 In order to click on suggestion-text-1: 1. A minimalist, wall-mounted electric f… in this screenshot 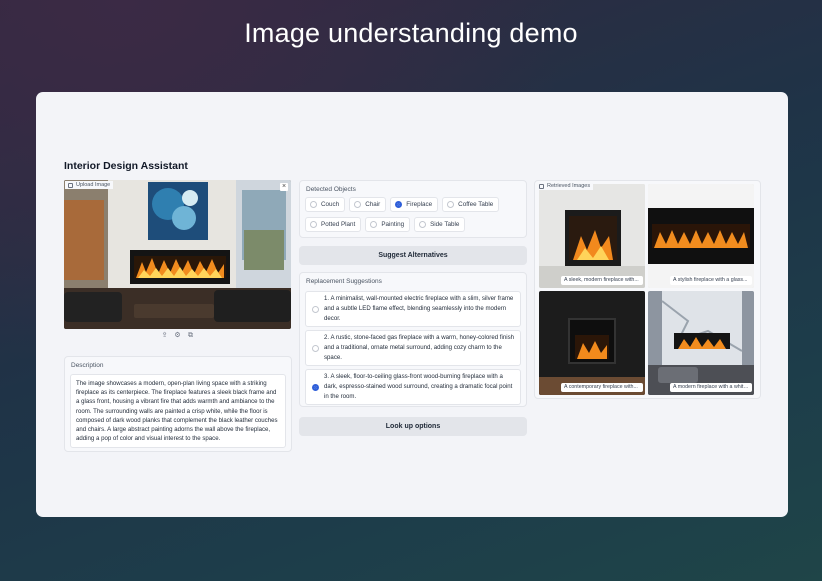, I will do `click(419, 308)`.